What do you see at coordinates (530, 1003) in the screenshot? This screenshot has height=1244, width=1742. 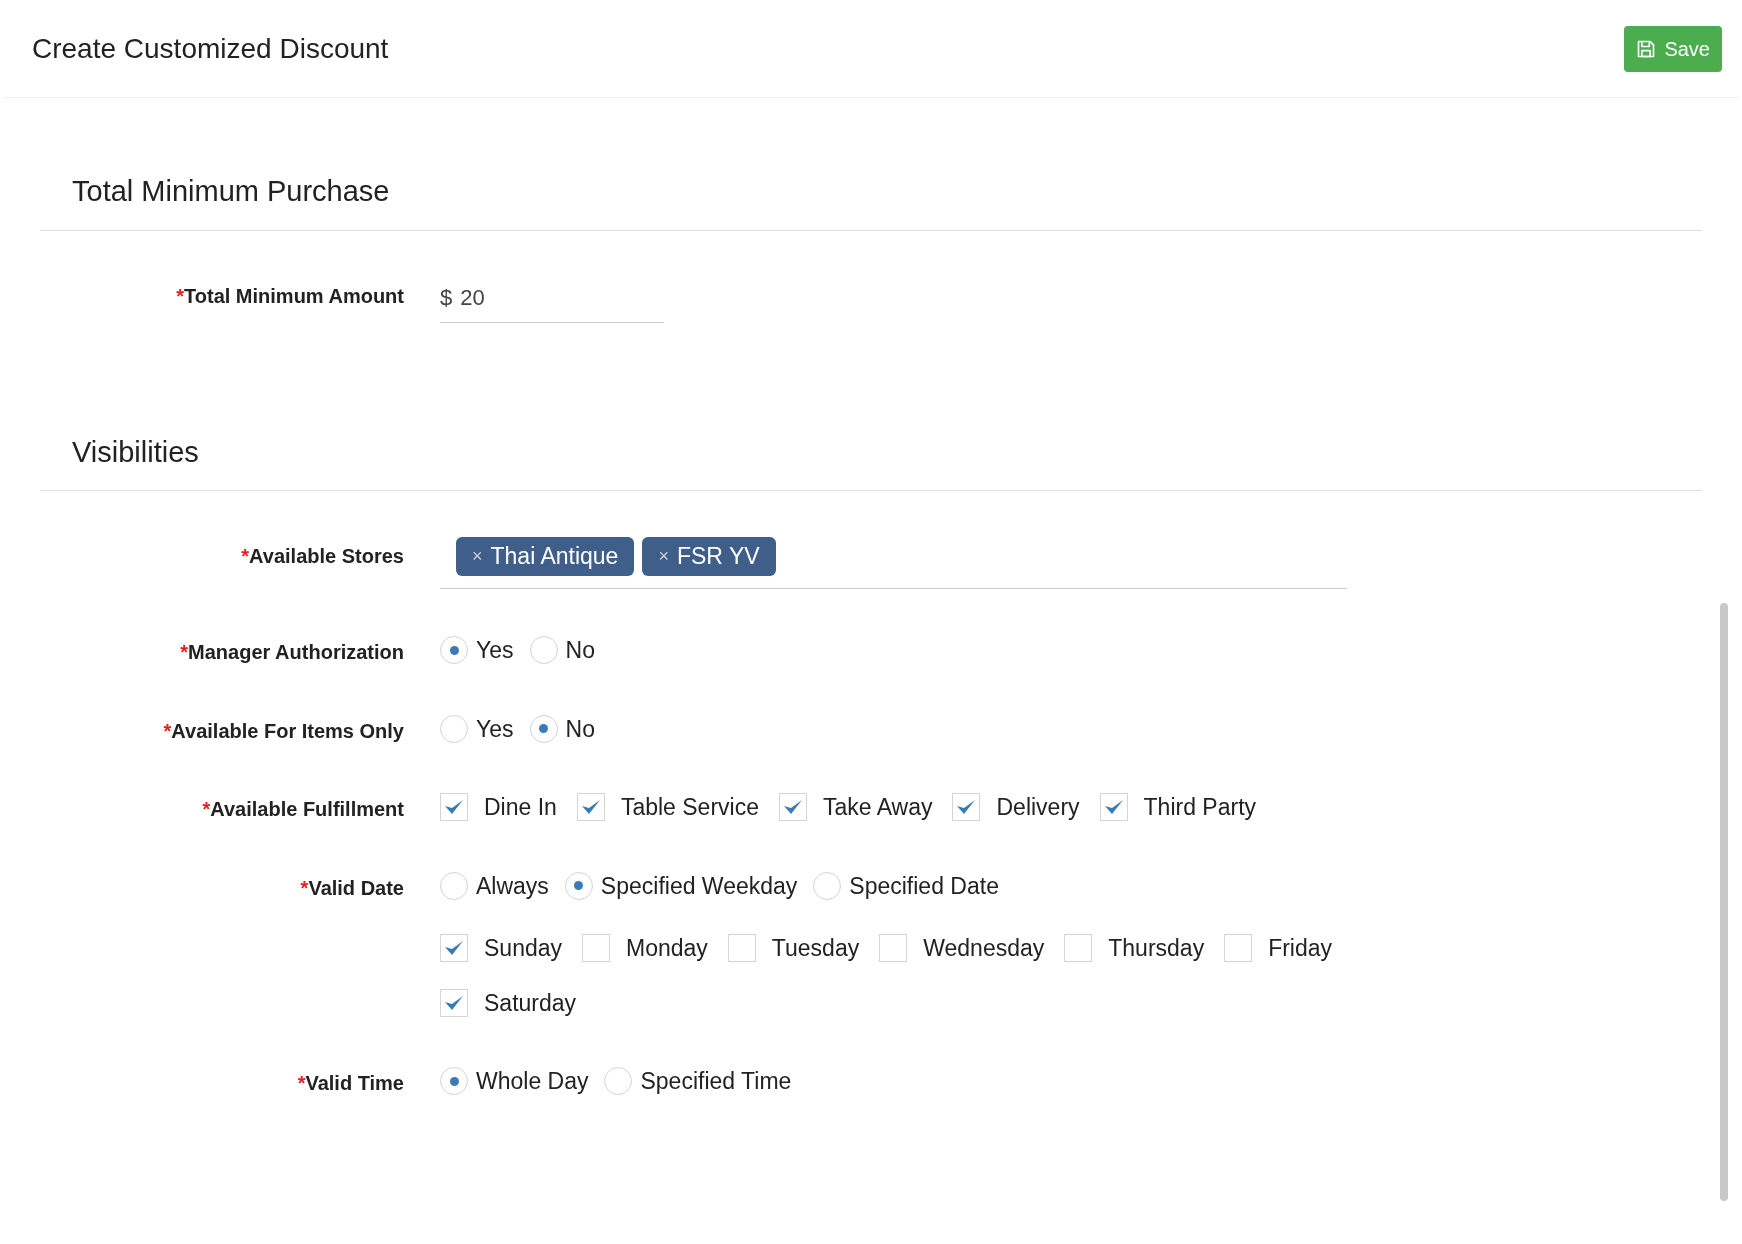 I see `checkbox-label: Saturday` at bounding box center [530, 1003].